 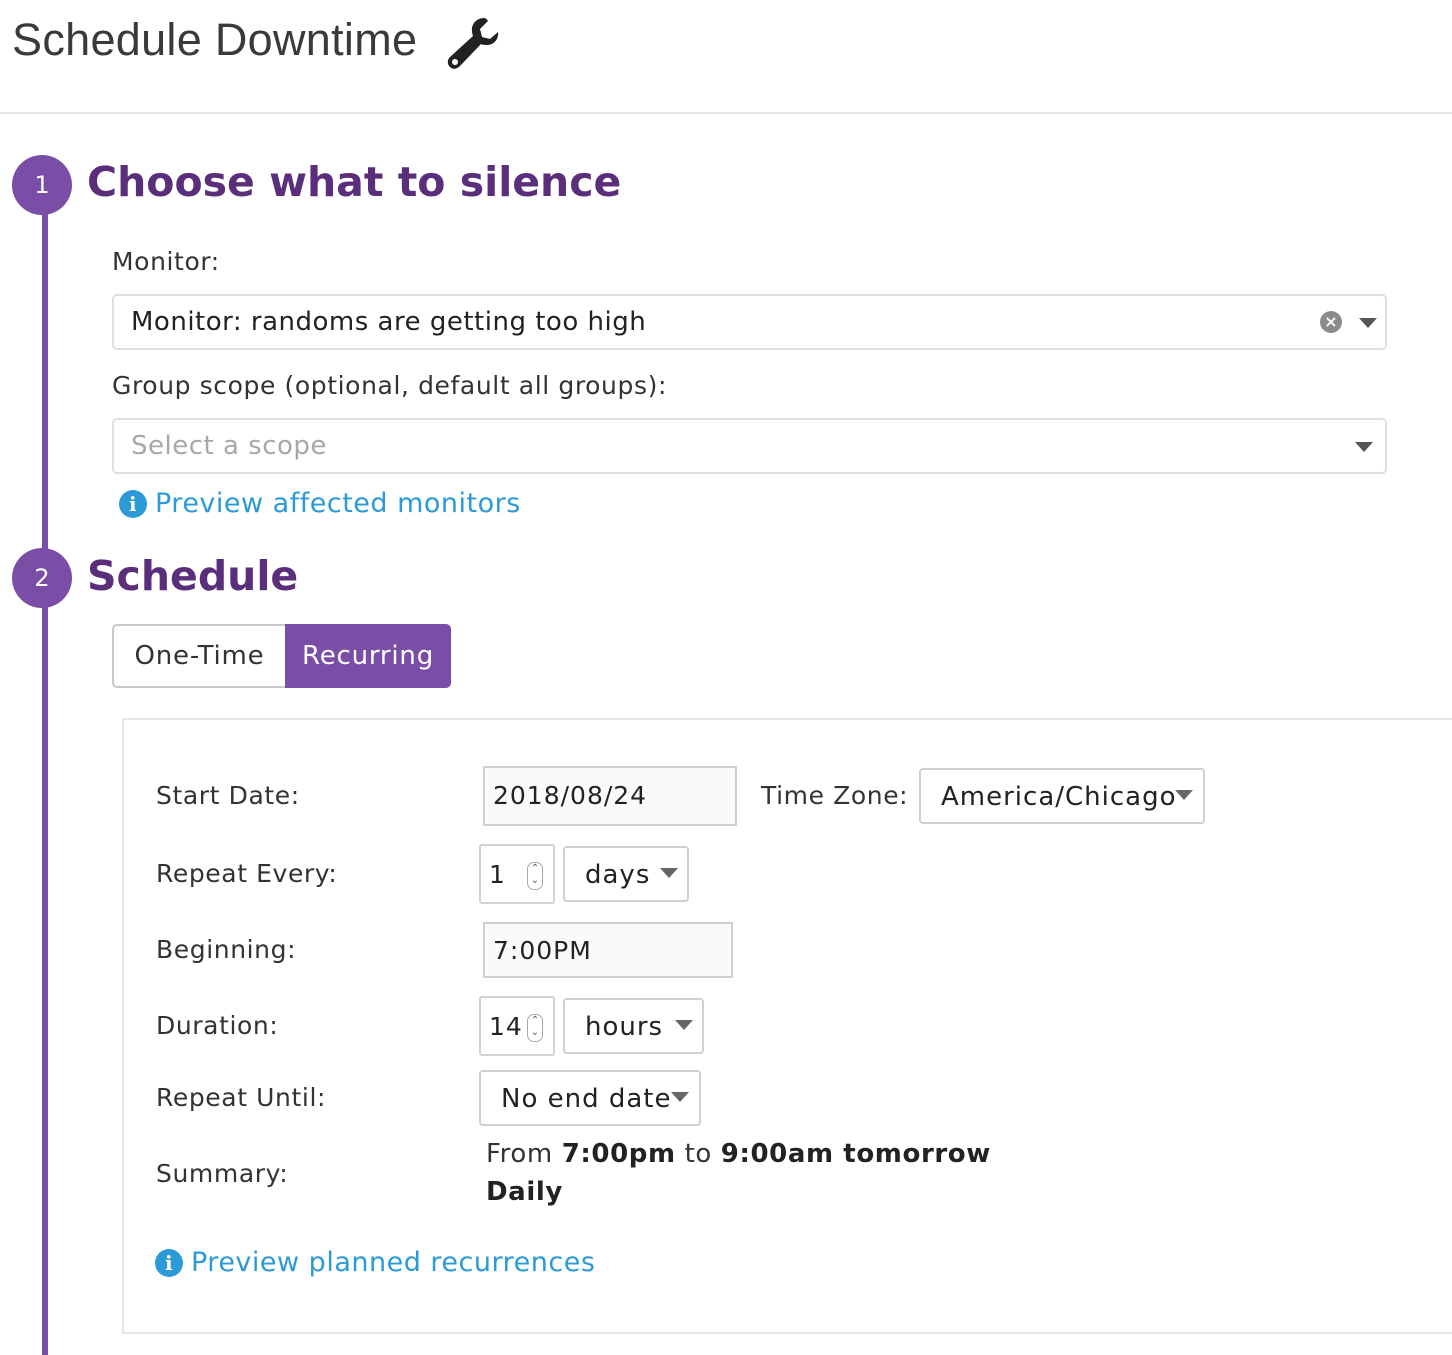 I want to click on timezone-label: Time Zone:, so click(x=835, y=795).